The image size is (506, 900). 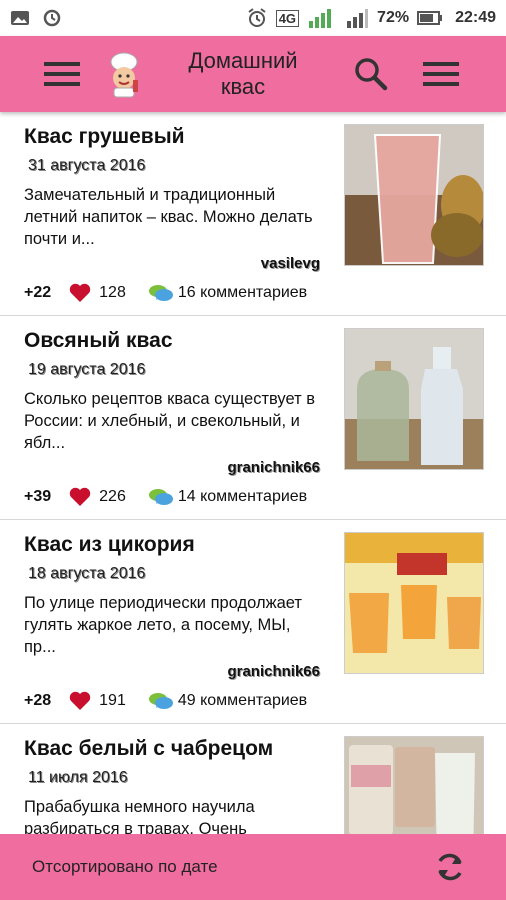 What do you see at coordinates (243, 86) in the screenshot?
I see `title-line-2: квас` at bounding box center [243, 86].